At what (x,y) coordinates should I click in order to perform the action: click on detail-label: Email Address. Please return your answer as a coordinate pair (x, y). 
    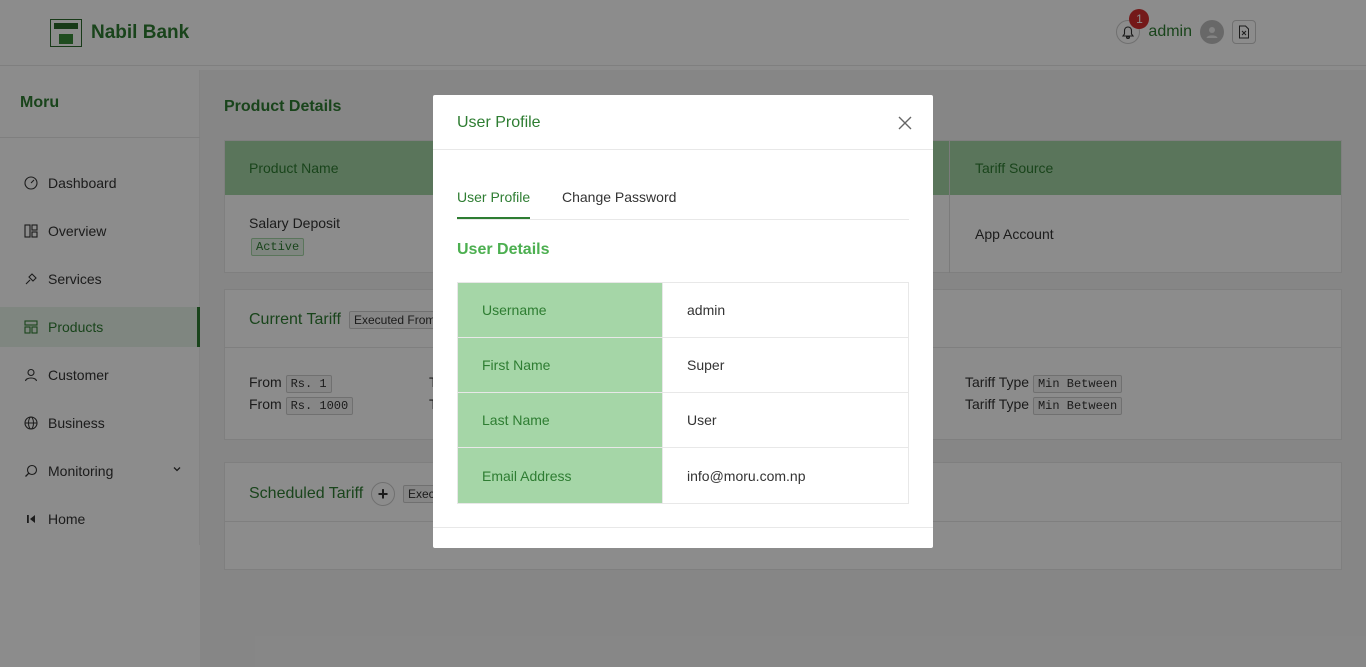
    Looking at the image, I should click on (560, 475).